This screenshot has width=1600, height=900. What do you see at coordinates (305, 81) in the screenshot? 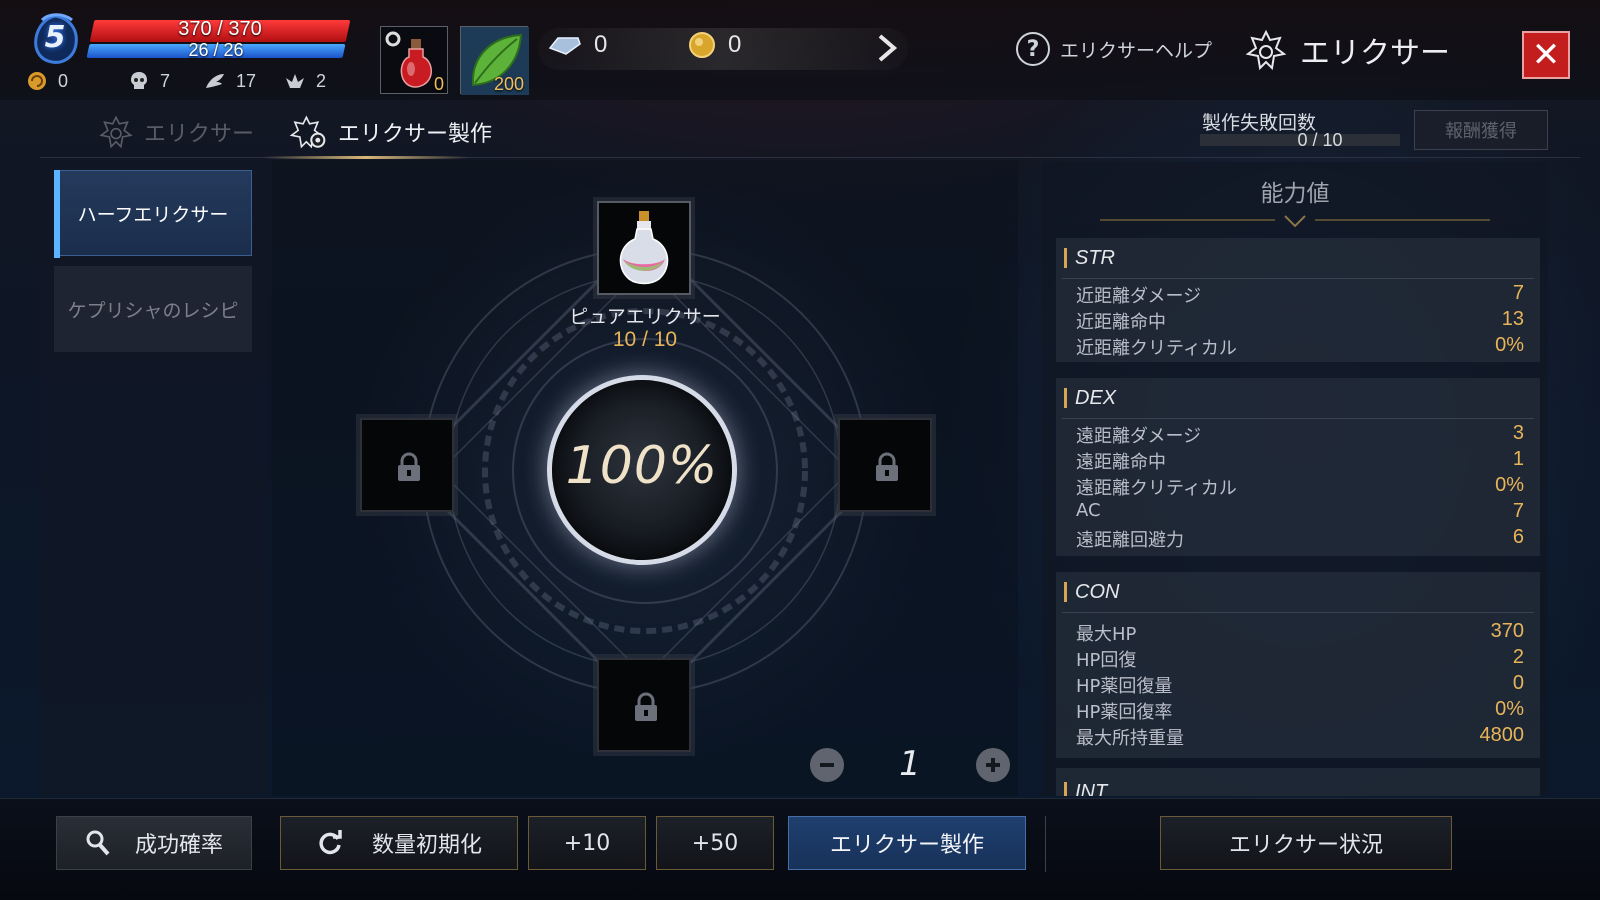
I see `stat-crest: 2` at bounding box center [305, 81].